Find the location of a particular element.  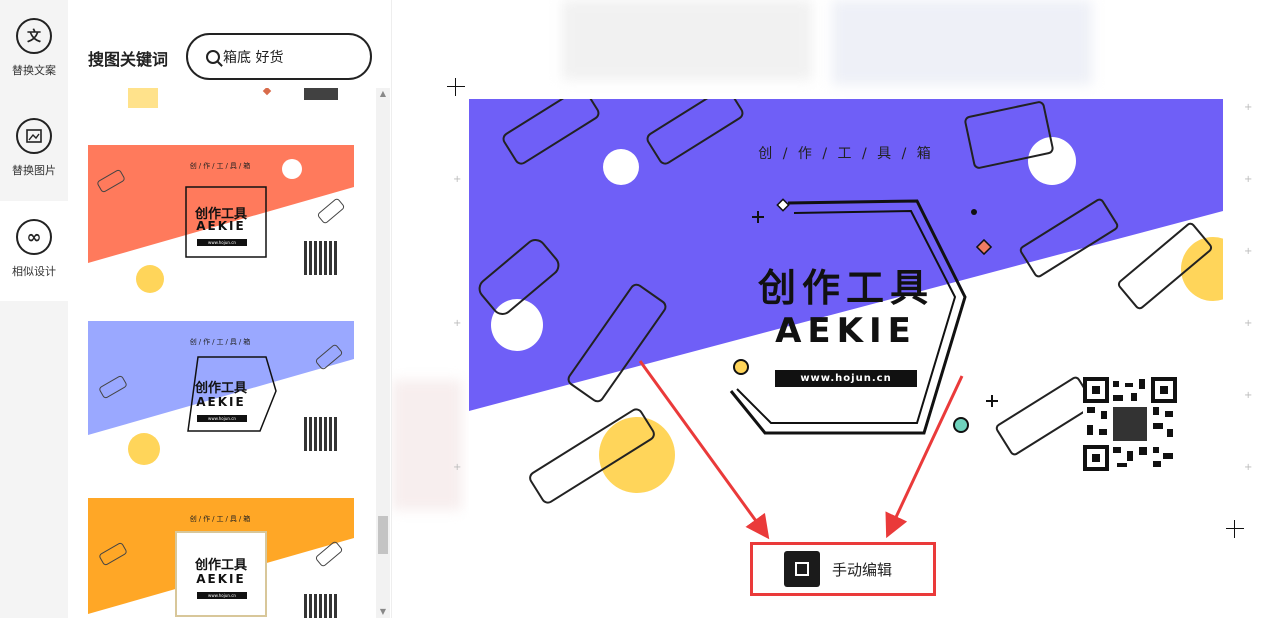

rail-label-replace-text: 替换文案 is located at coordinates (34, 70).